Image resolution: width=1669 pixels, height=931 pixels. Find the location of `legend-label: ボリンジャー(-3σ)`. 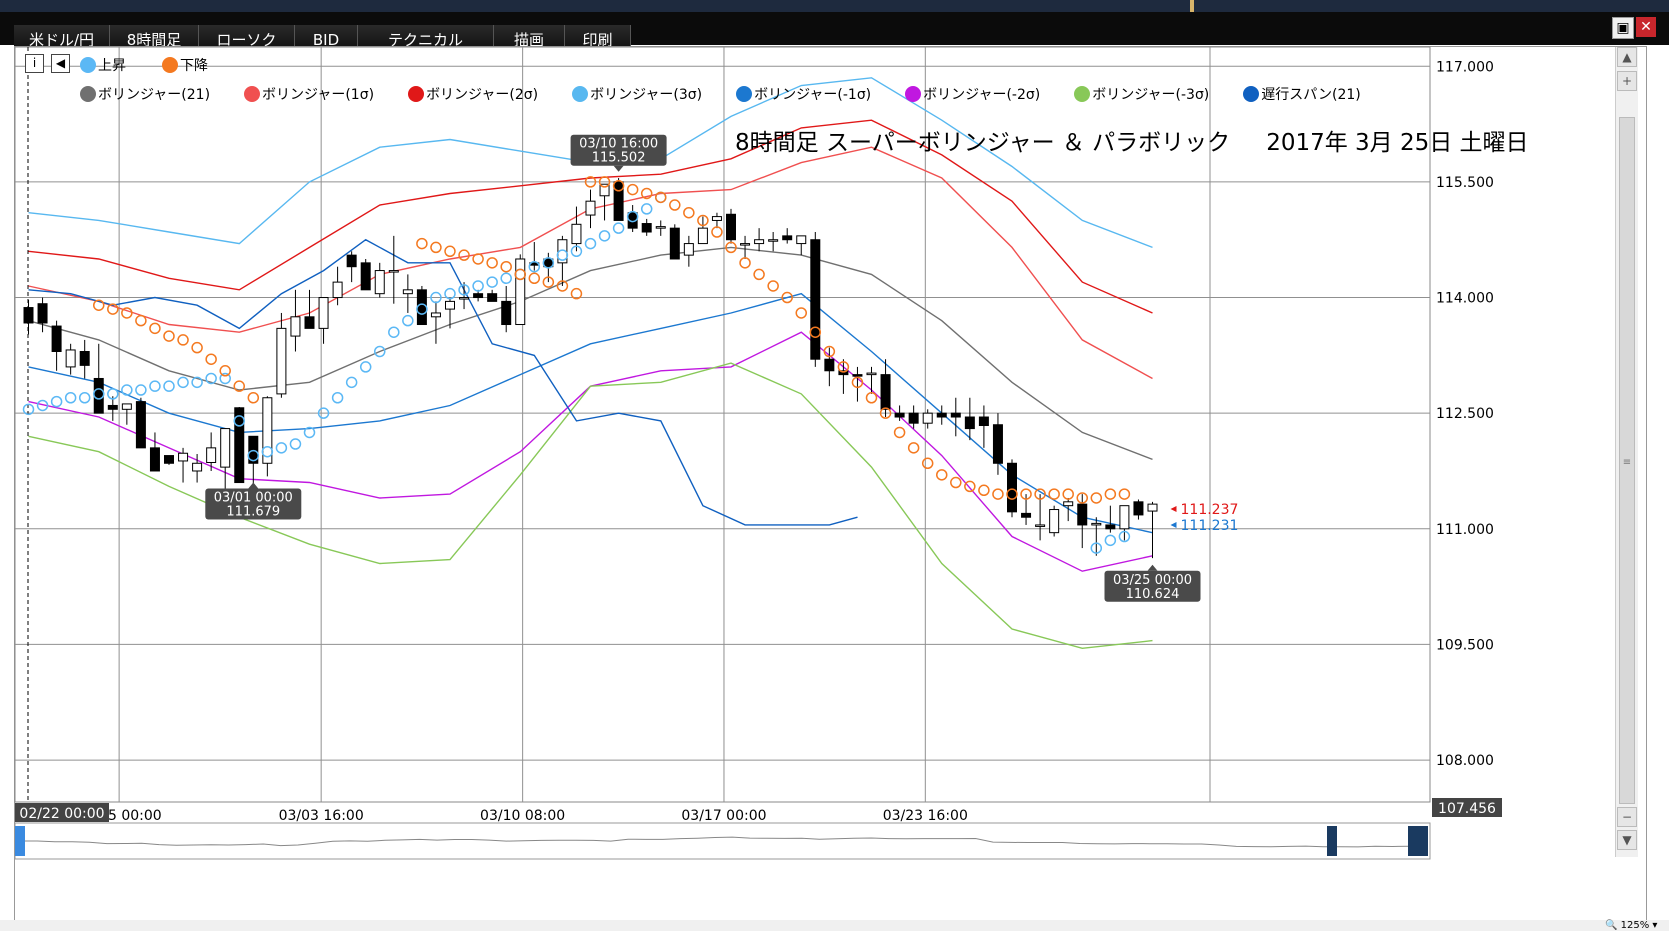

legend-label: ボリンジャー(-3σ) is located at coordinates (1151, 95).